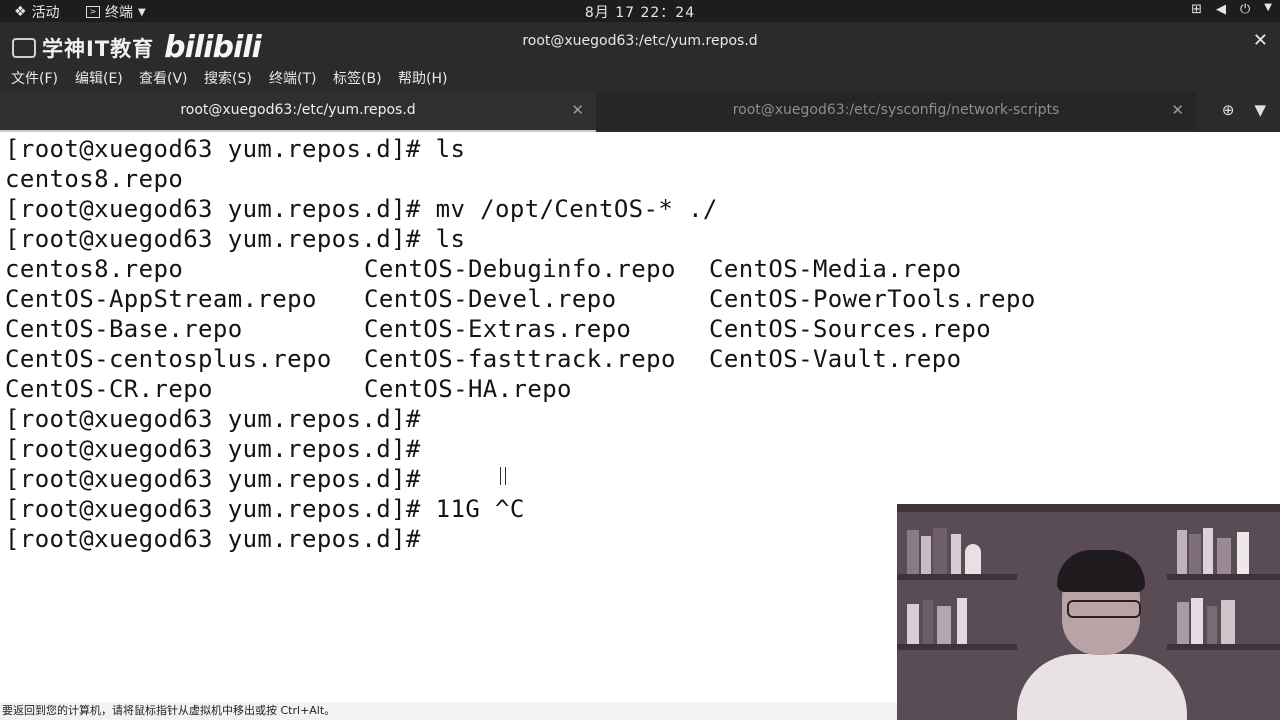 This screenshot has width=1280, height=720. I want to click on listing-item: CentOS-HA.repo, so click(468, 389).